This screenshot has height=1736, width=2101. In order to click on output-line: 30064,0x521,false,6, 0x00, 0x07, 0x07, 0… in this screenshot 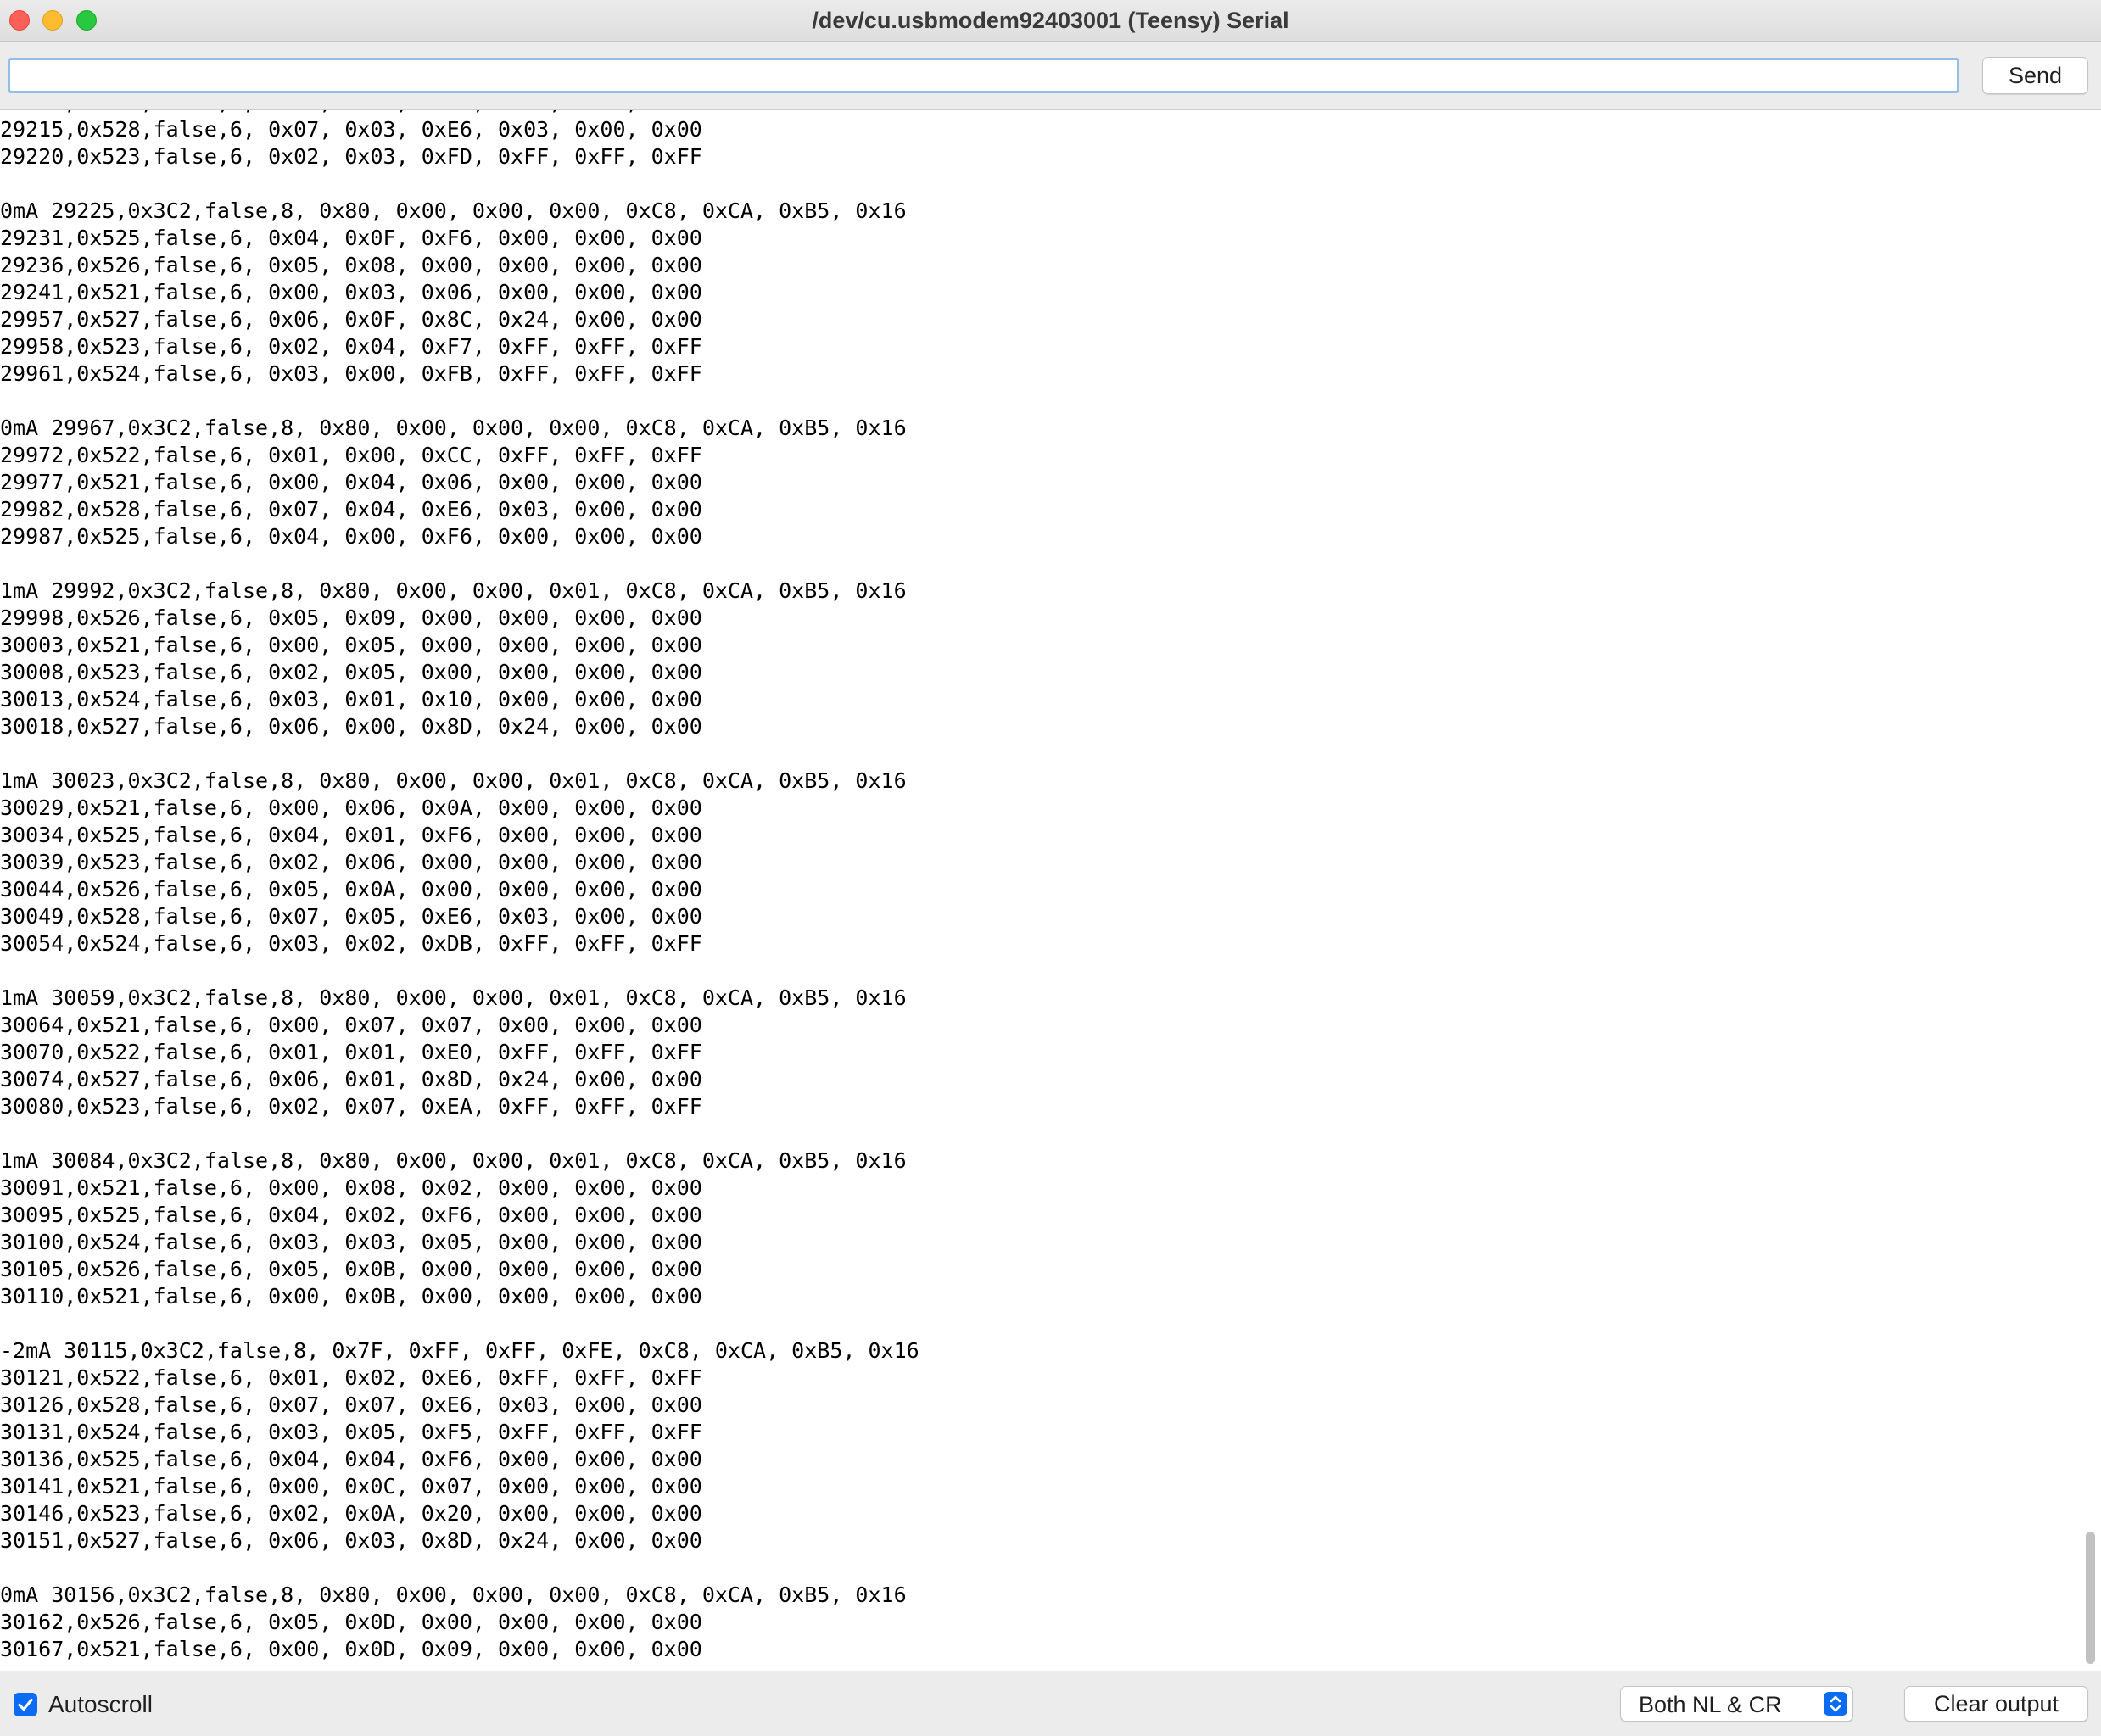, I will do `click(351, 1025)`.